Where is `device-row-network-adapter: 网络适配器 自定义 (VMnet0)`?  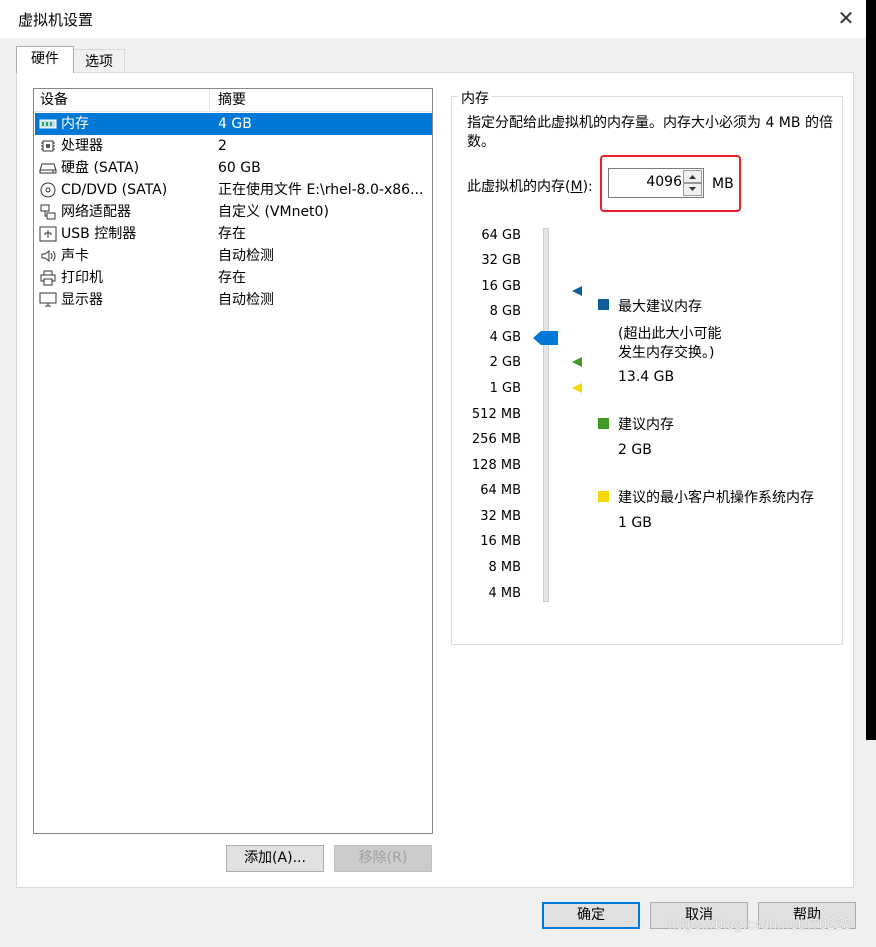
device-row-network-adapter: 网络适配器 自定义 (VMnet0) is located at coordinates (233, 212).